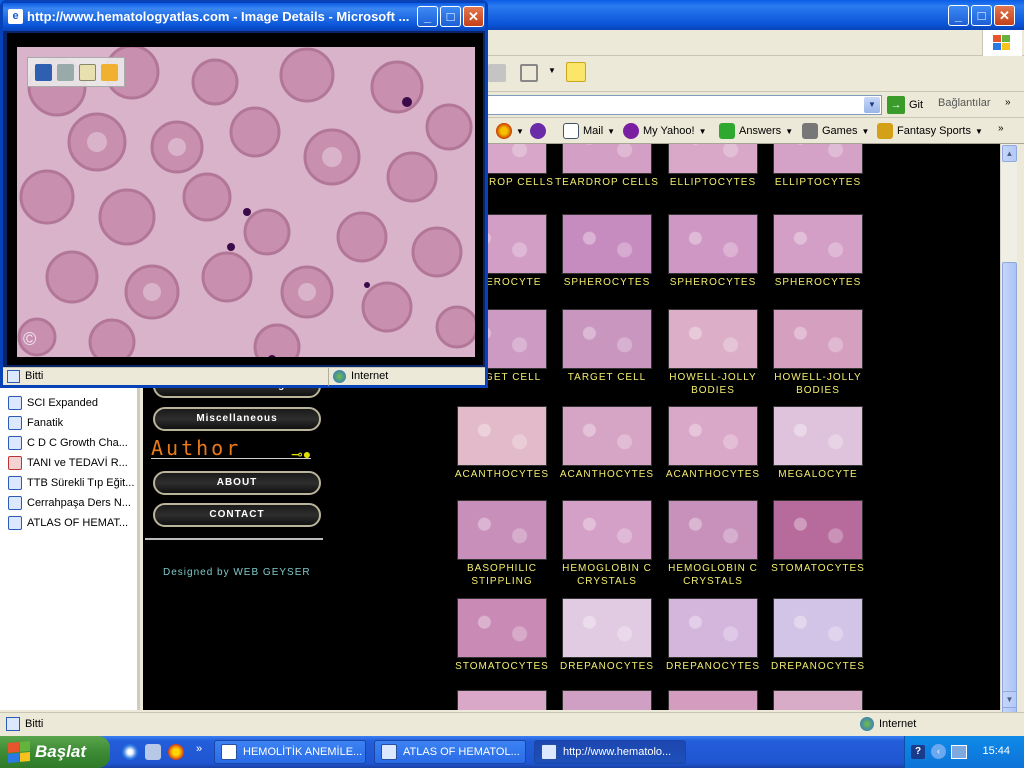 The image size is (1024, 768). What do you see at coordinates (153, 752) in the screenshot?
I see `show-desktop-icon` at bounding box center [153, 752].